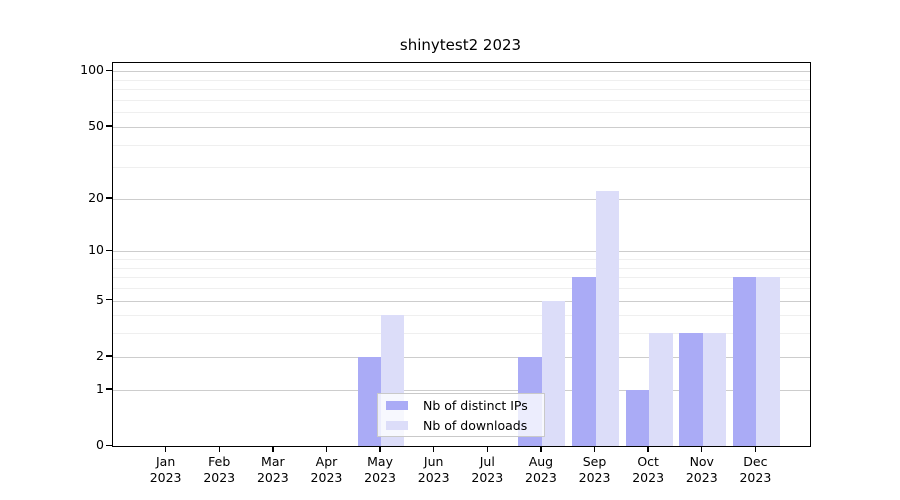 This screenshot has height=500, width=900. Describe the element at coordinates (701, 461) in the screenshot. I see `x-tick-month: Nov` at that location.